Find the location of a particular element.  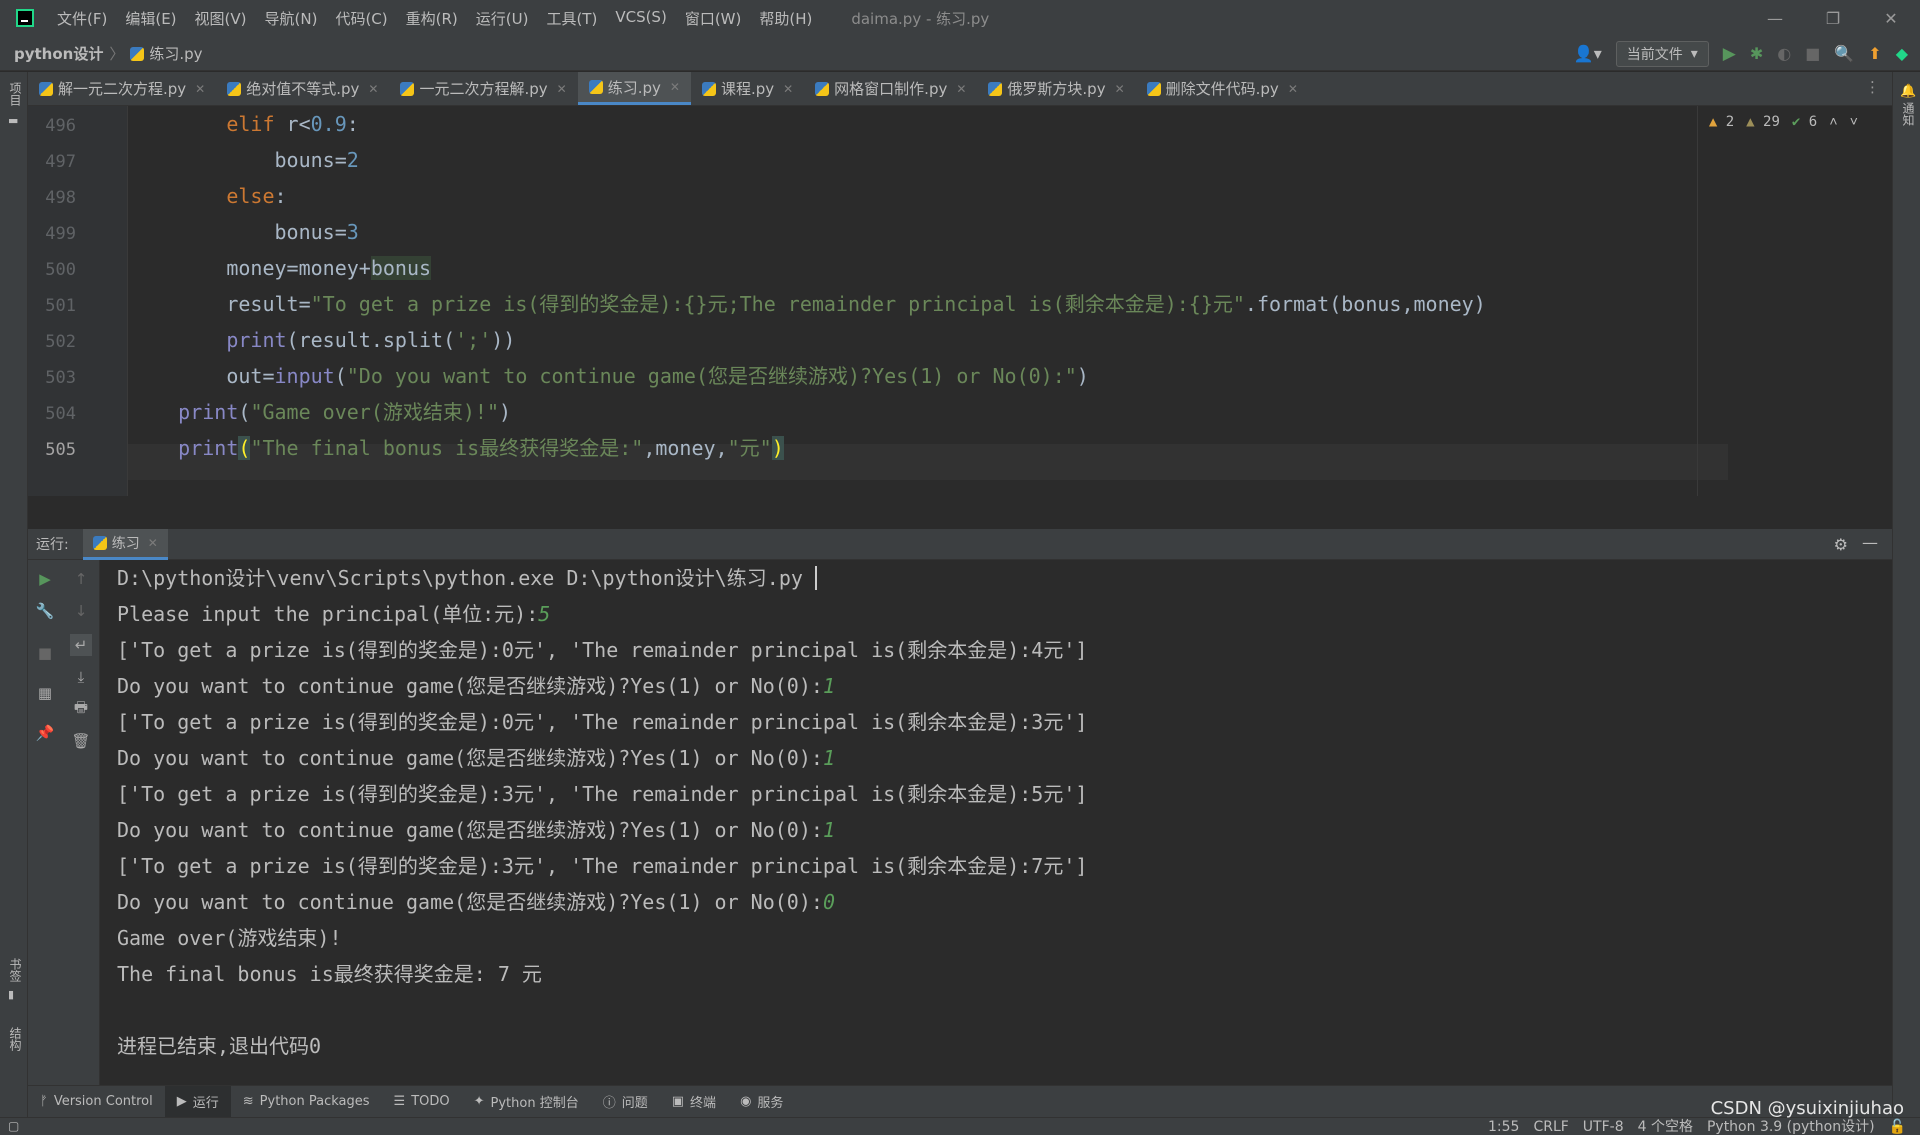

editor-tab: 绝对值不等式.py ✕ is located at coordinates (302, 88).